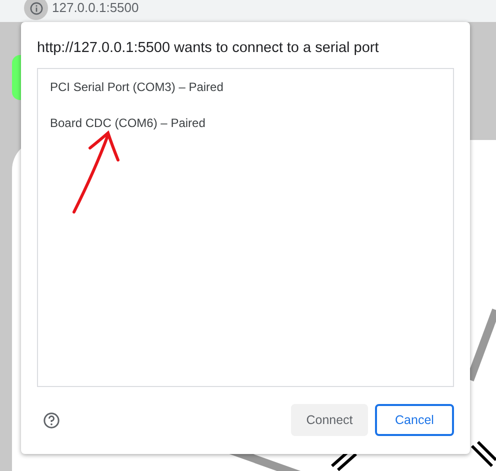  I want to click on port-item: Board CDC (COM6) – Paired, so click(245, 131).